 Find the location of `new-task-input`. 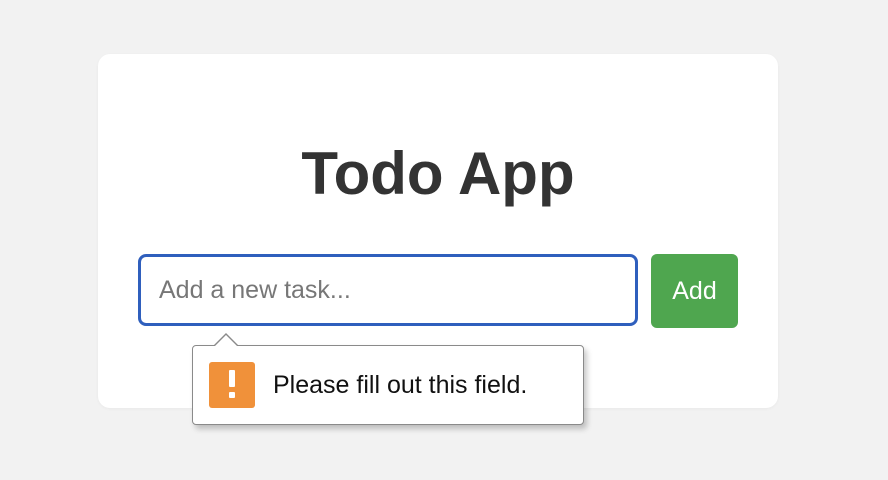

new-task-input is located at coordinates (388, 290).